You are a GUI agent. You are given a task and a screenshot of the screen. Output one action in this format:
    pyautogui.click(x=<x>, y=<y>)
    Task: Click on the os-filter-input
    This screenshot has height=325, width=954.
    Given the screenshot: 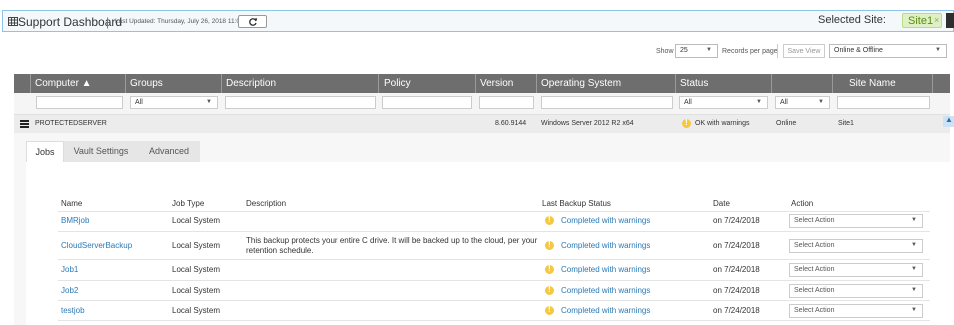 What is the action you would take?
    pyautogui.click(x=607, y=102)
    